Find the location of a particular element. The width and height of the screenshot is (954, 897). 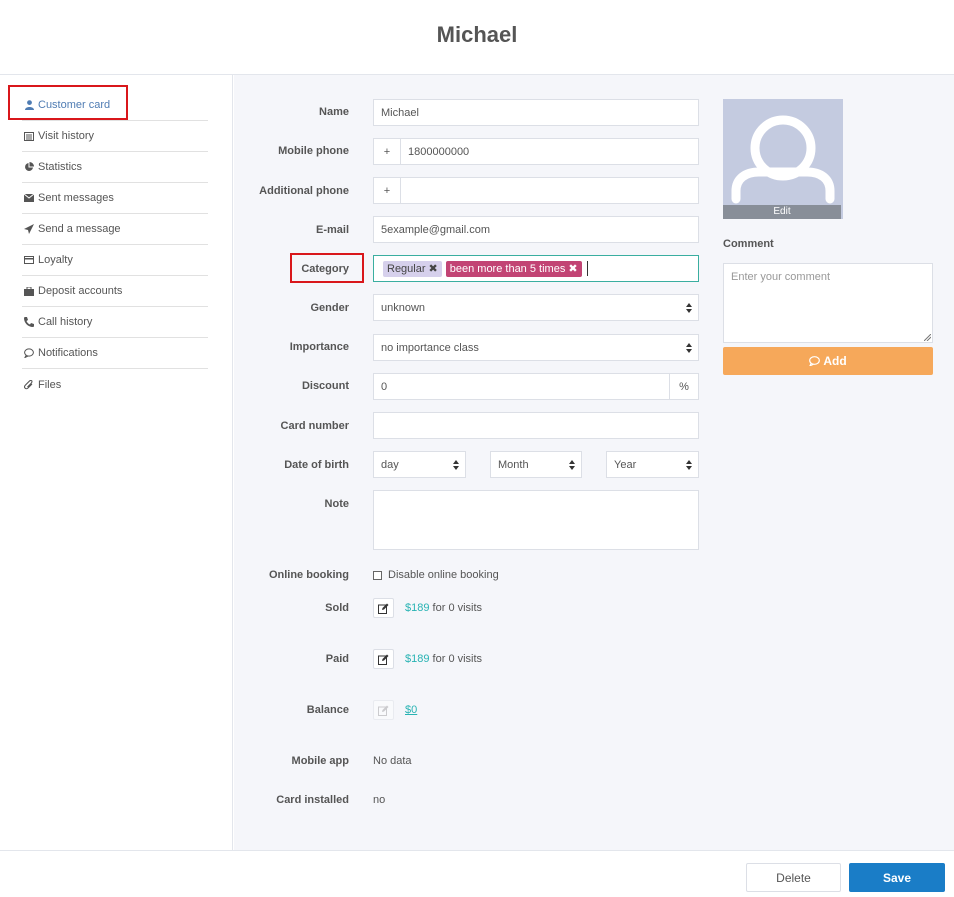

balance-label: Balance is located at coordinates (327, 710).